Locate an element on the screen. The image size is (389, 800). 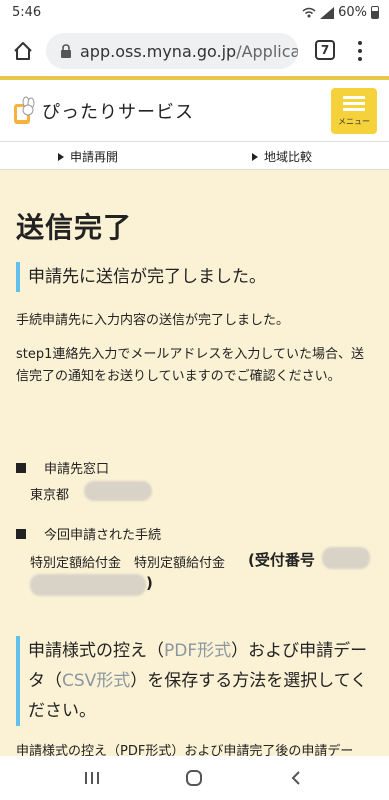
recipient-label: 申請先窓口 is located at coordinates (77, 469).